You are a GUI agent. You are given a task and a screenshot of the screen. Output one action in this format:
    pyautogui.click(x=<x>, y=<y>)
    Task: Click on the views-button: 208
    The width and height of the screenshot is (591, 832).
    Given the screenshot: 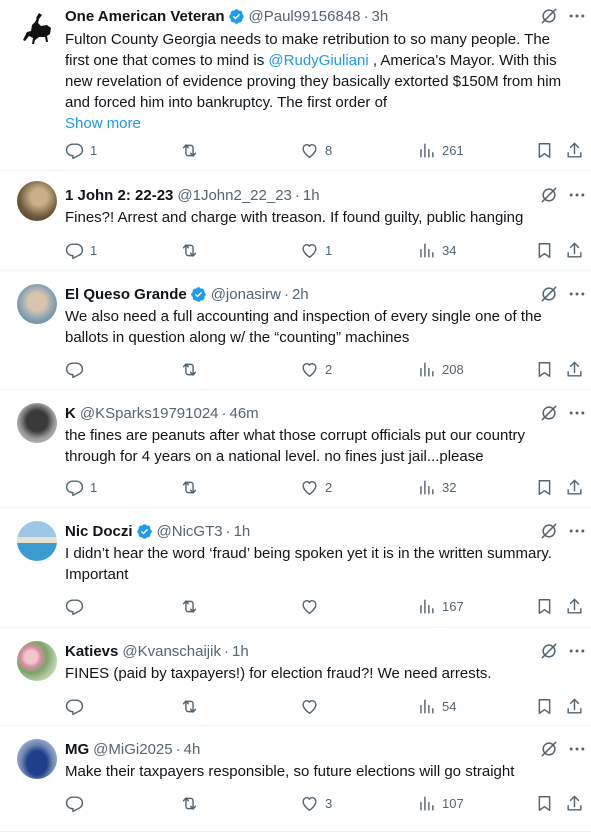 What is the action you would take?
    pyautogui.click(x=440, y=369)
    